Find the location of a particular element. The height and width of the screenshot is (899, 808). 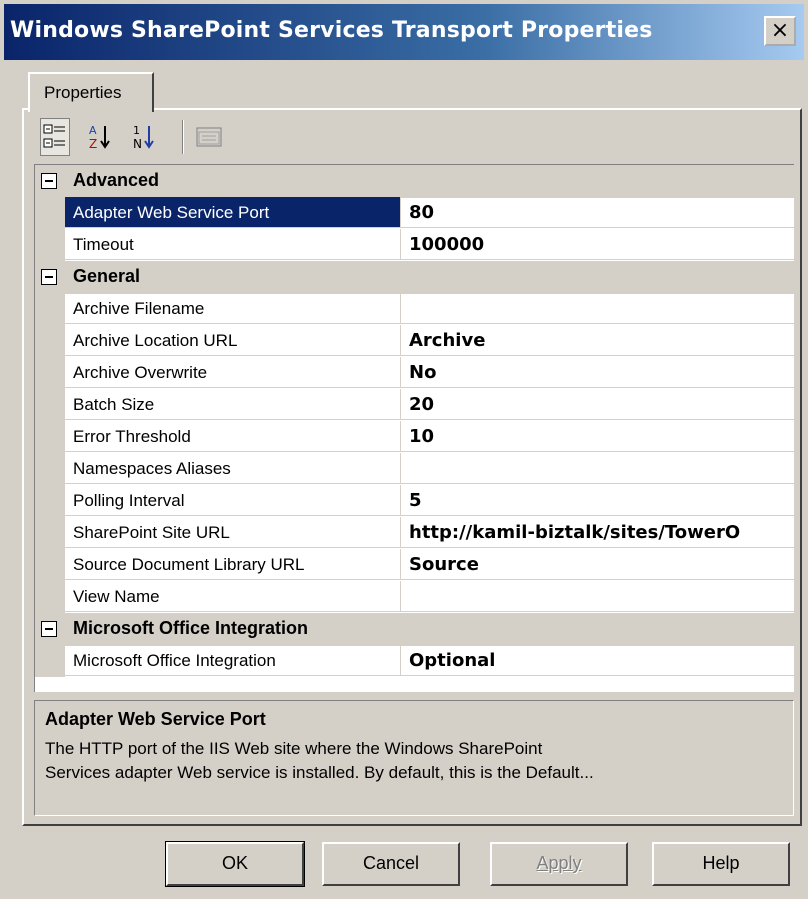

categorized-icon is located at coordinates (54, 136).